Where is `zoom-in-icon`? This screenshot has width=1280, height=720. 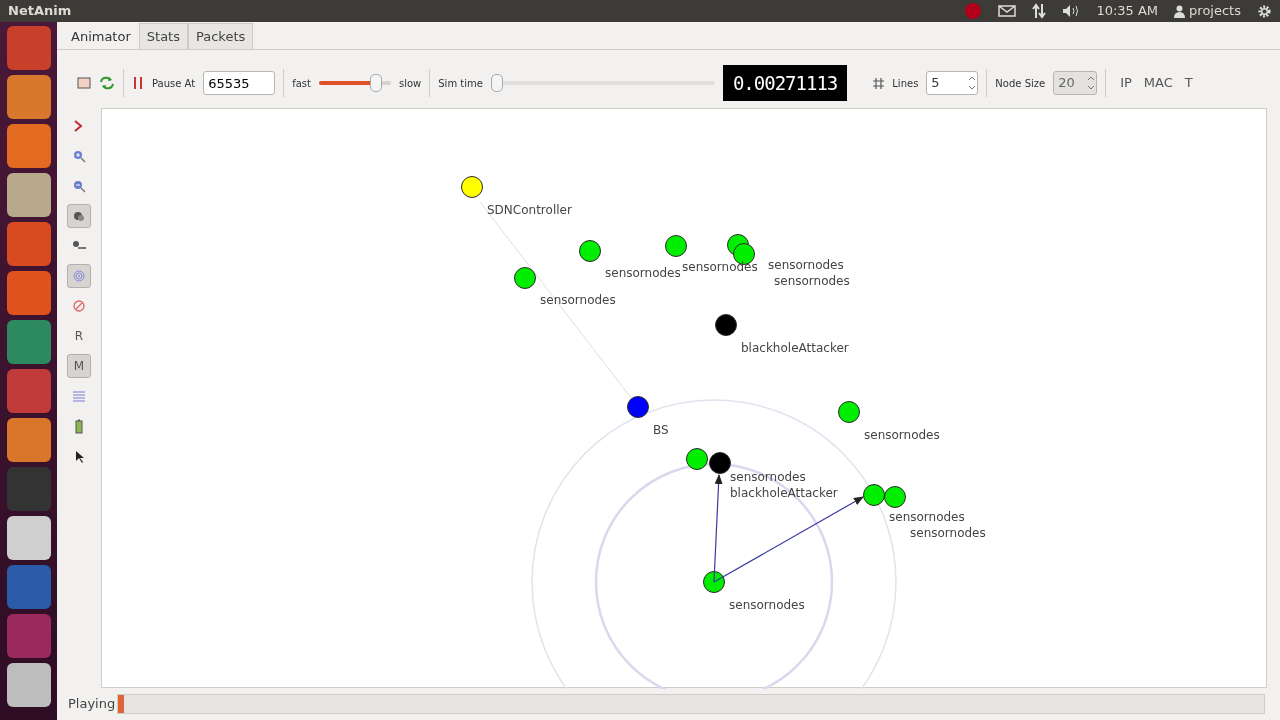
zoom-in-icon is located at coordinates (79, 156).